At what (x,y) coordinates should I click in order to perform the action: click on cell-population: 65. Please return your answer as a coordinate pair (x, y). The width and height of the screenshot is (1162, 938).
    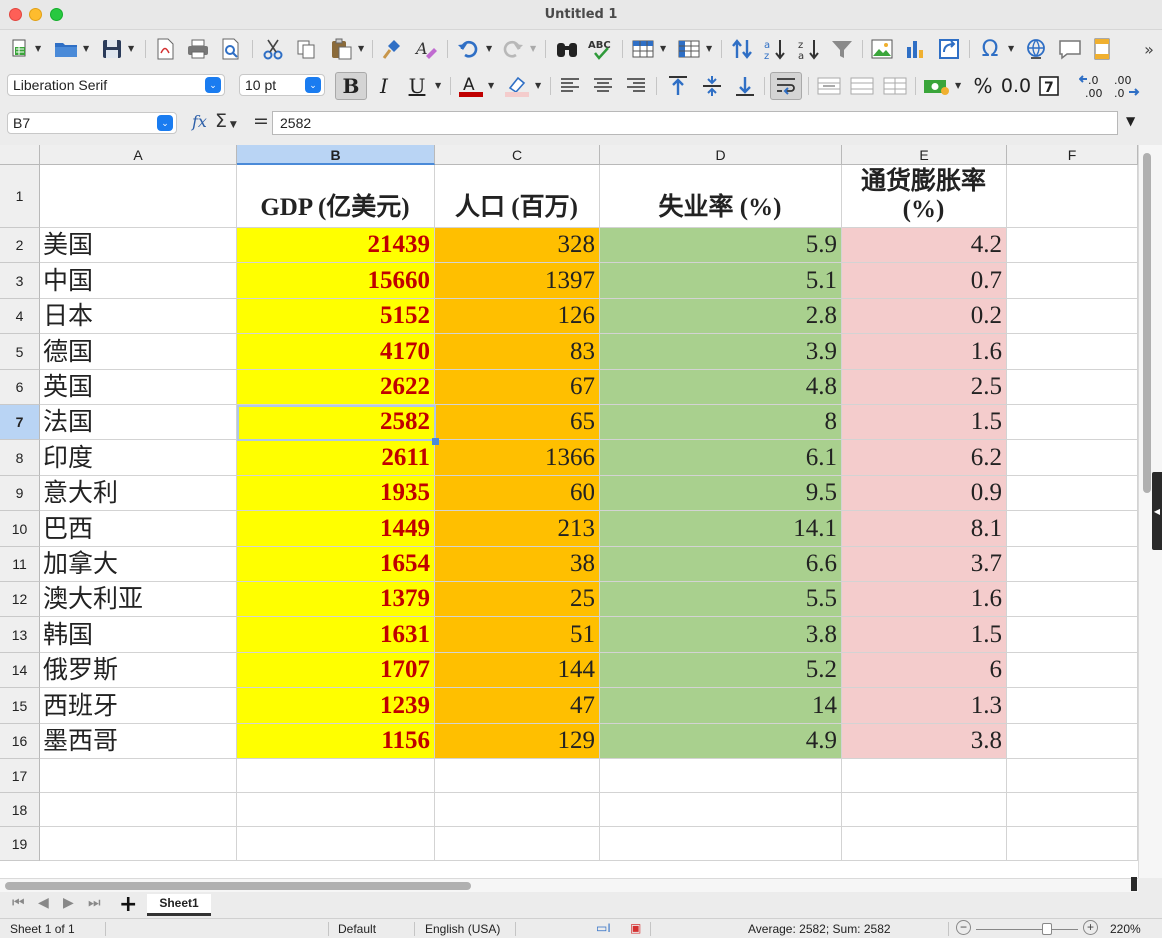
    Looking at the image, I should click on (517, 422).